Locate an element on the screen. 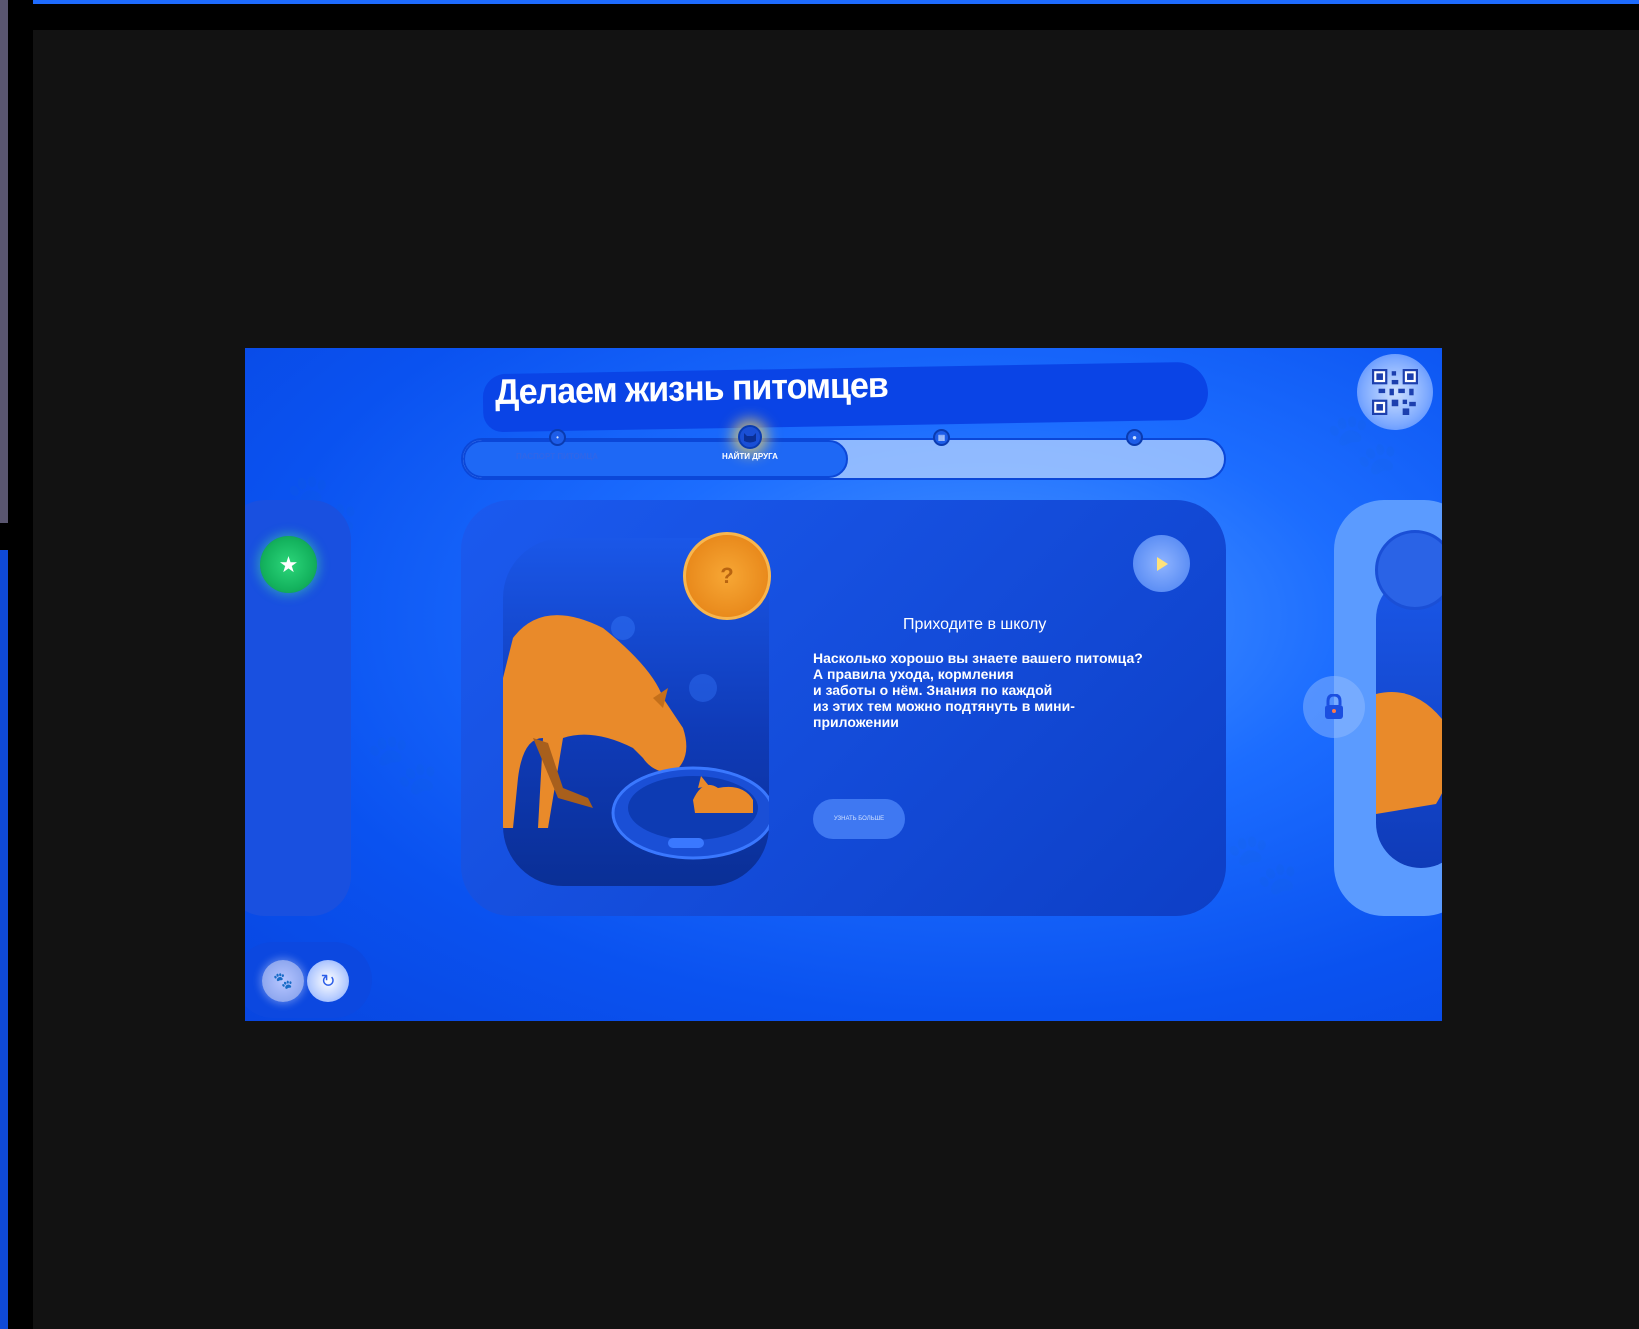 The width and height of the screenshot is (1639, 1329). locked-button is located at coordinates (1334, 707).